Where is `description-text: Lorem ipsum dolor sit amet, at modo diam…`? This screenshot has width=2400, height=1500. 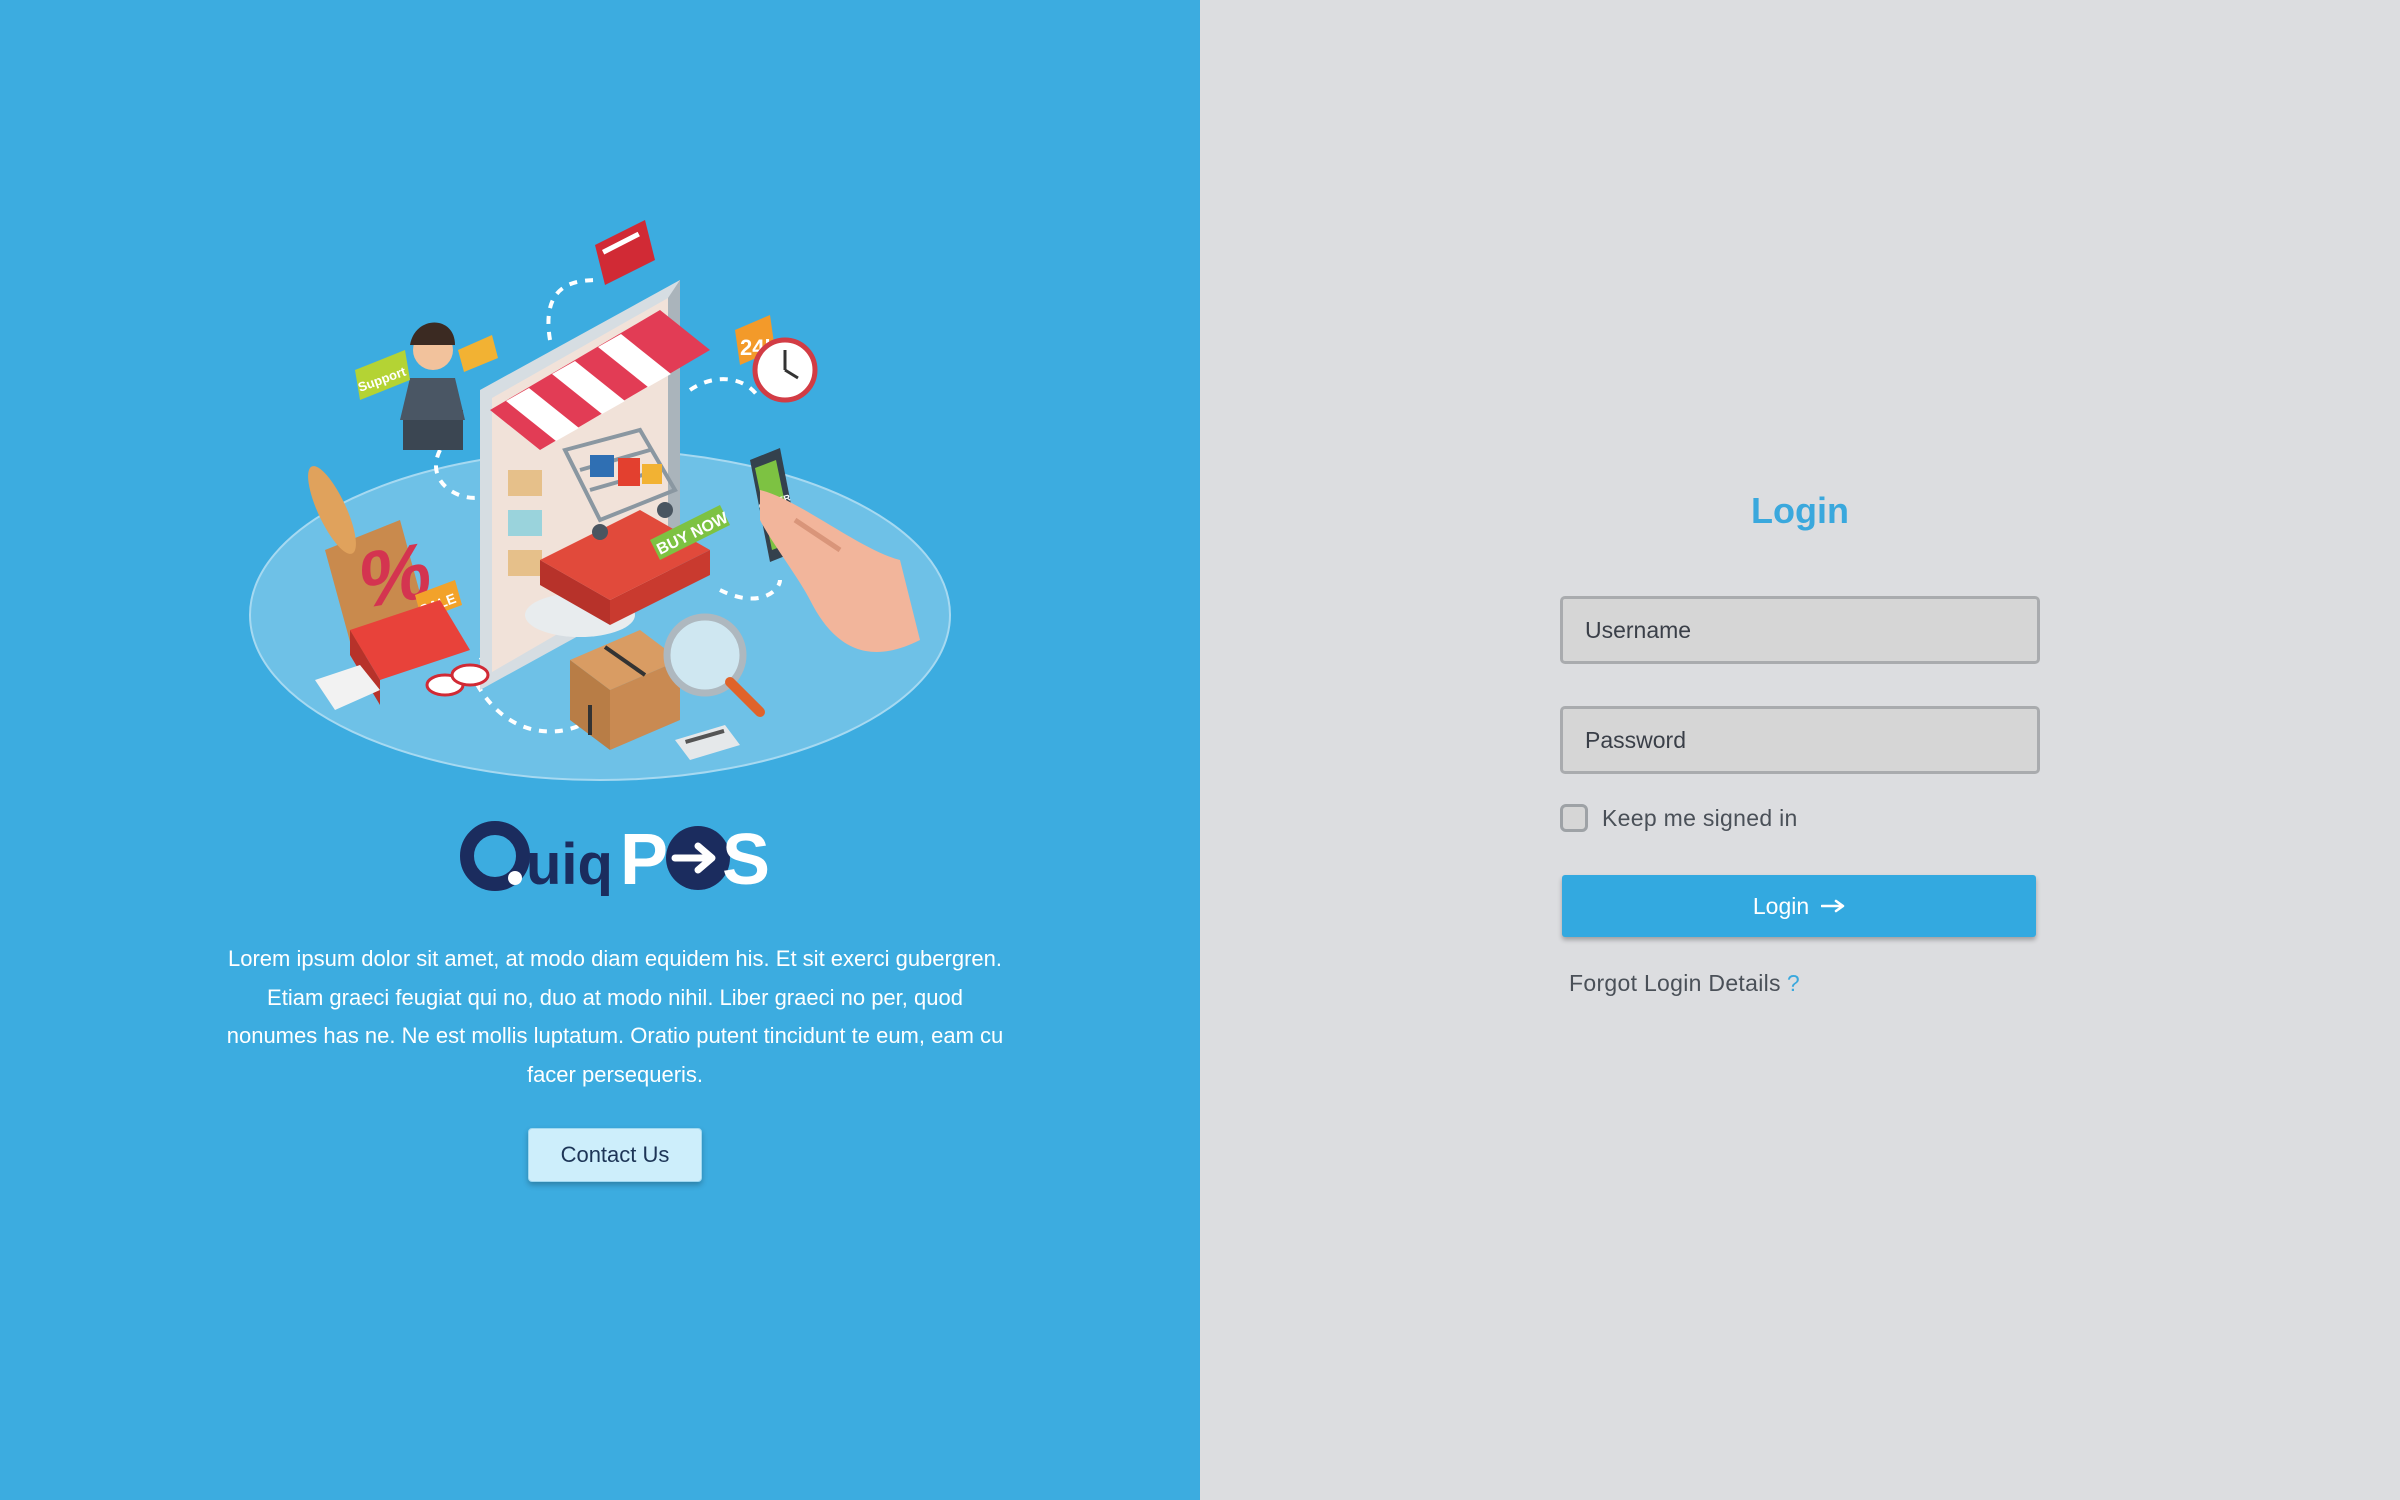 description-text: Lorem ipsum dolor sit amet, at modo diam… is located at coordinates (615, 1016).